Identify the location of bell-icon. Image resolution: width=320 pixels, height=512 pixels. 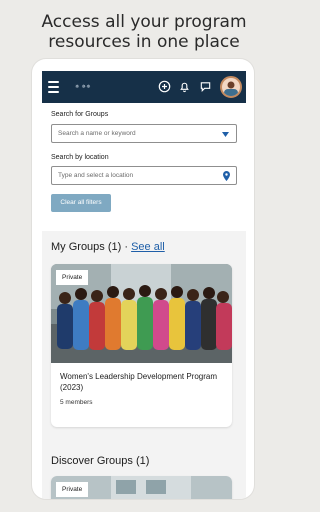
(184, 86).